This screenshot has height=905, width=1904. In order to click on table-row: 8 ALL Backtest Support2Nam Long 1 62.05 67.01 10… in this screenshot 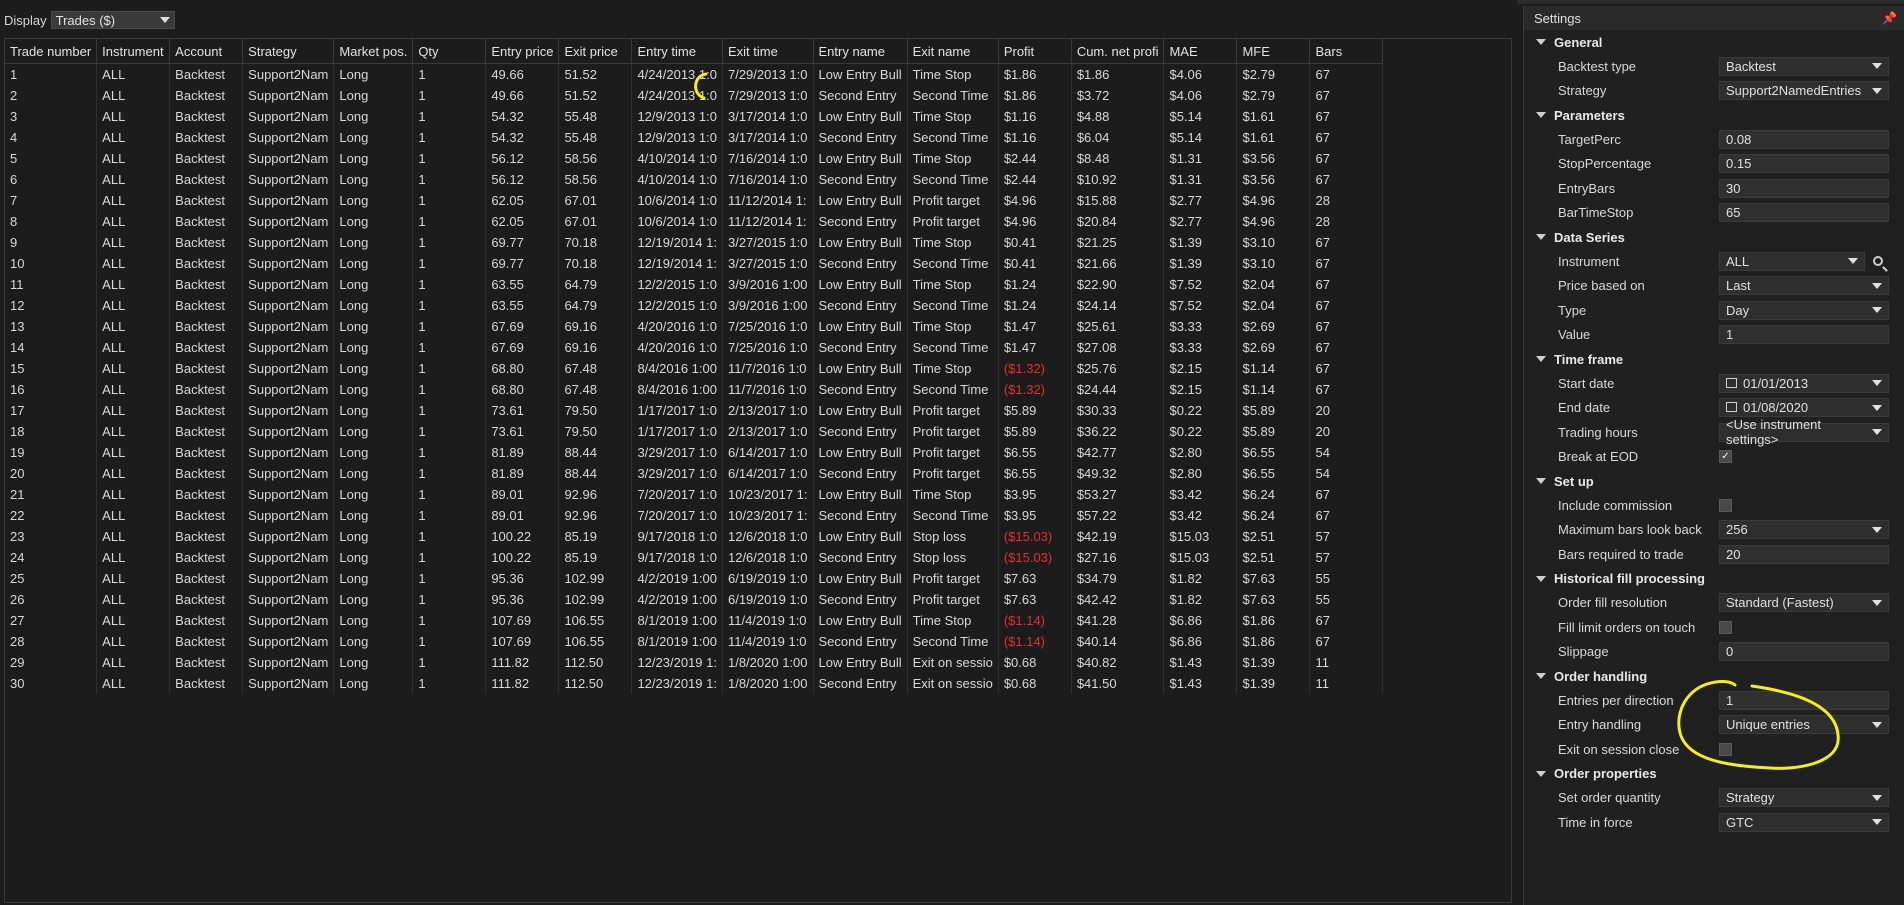, I will do `click(694, 221)`.